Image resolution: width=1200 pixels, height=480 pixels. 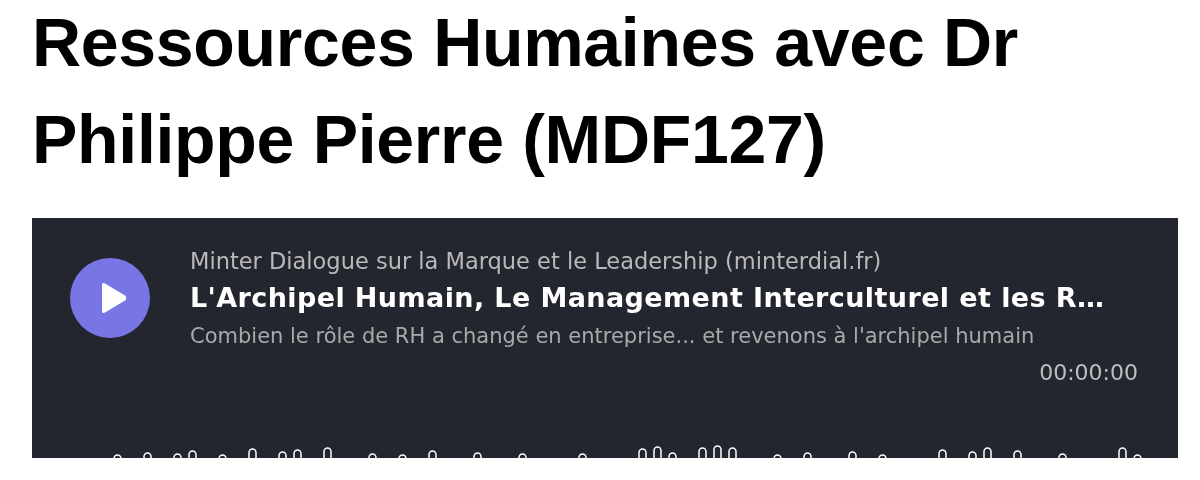 I want to click on episode-description: Combien le rôle de RH a changé en entreprise... et revenons à l'archipel humain, so click(x=613, y=336).